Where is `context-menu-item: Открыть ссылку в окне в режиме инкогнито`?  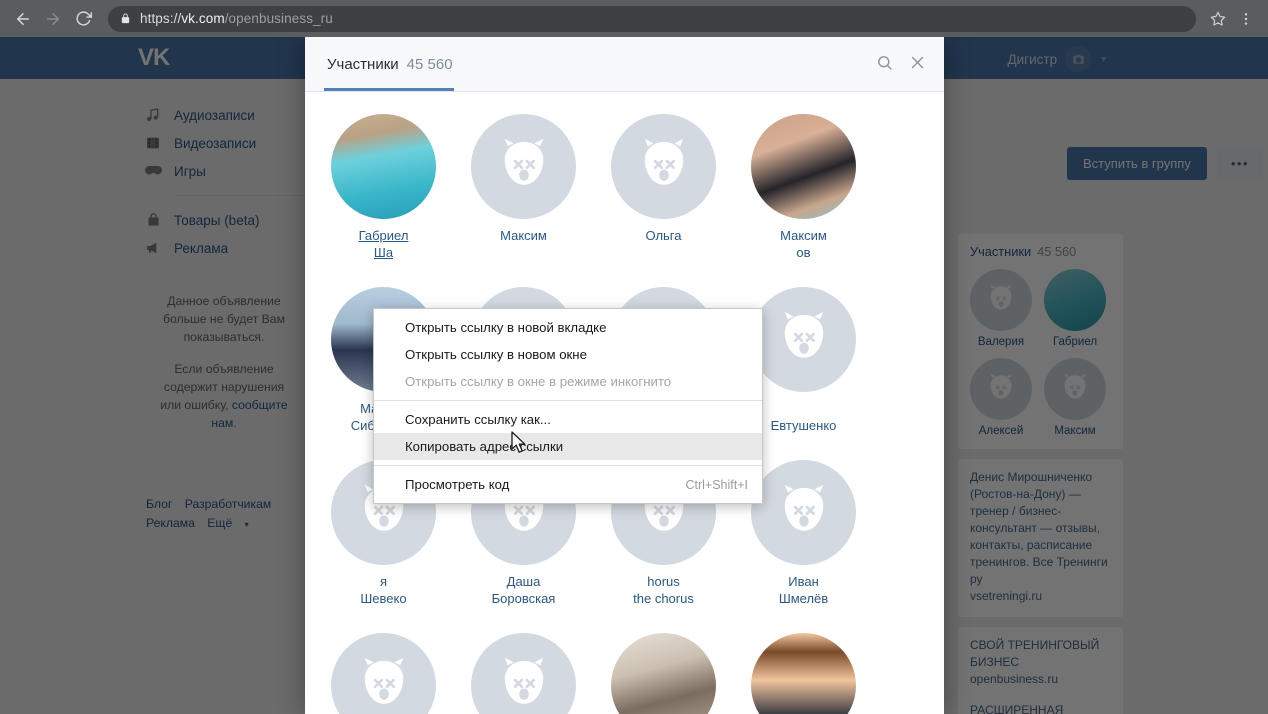
context-menu-item: Открыть ссылку в окне в режиме инкогнито is located at coordinates (568, 381).